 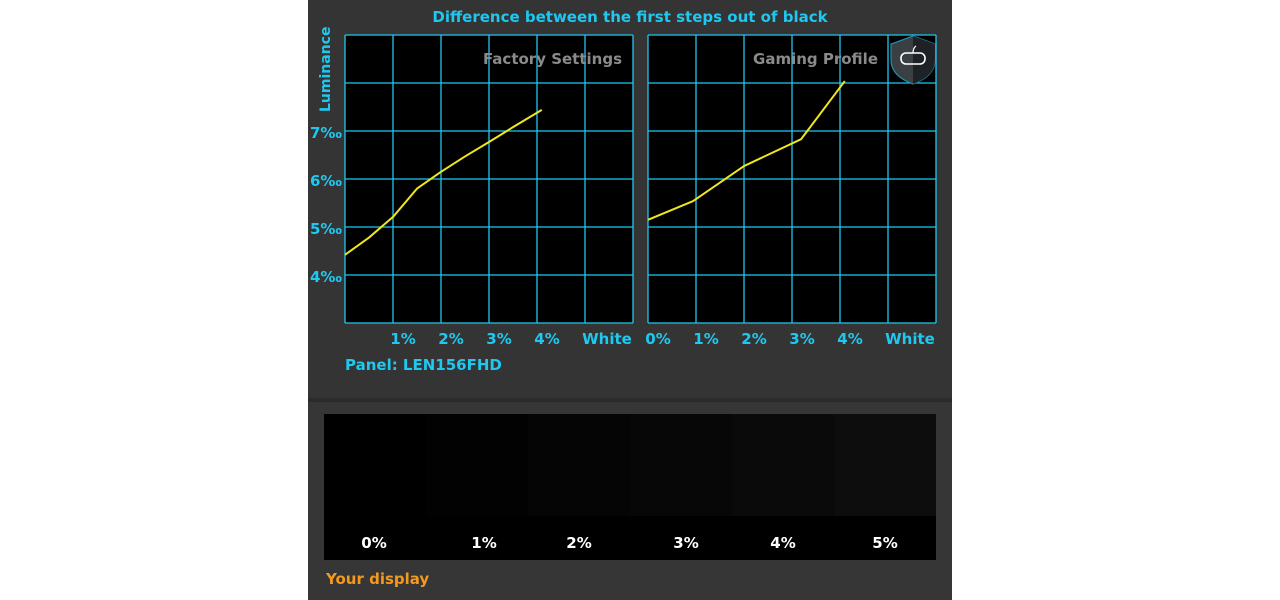 What do you see at coordinates (686, 543) in the screenshot?
I see `swatch-label: 3%` at bounding box center [686, 543].